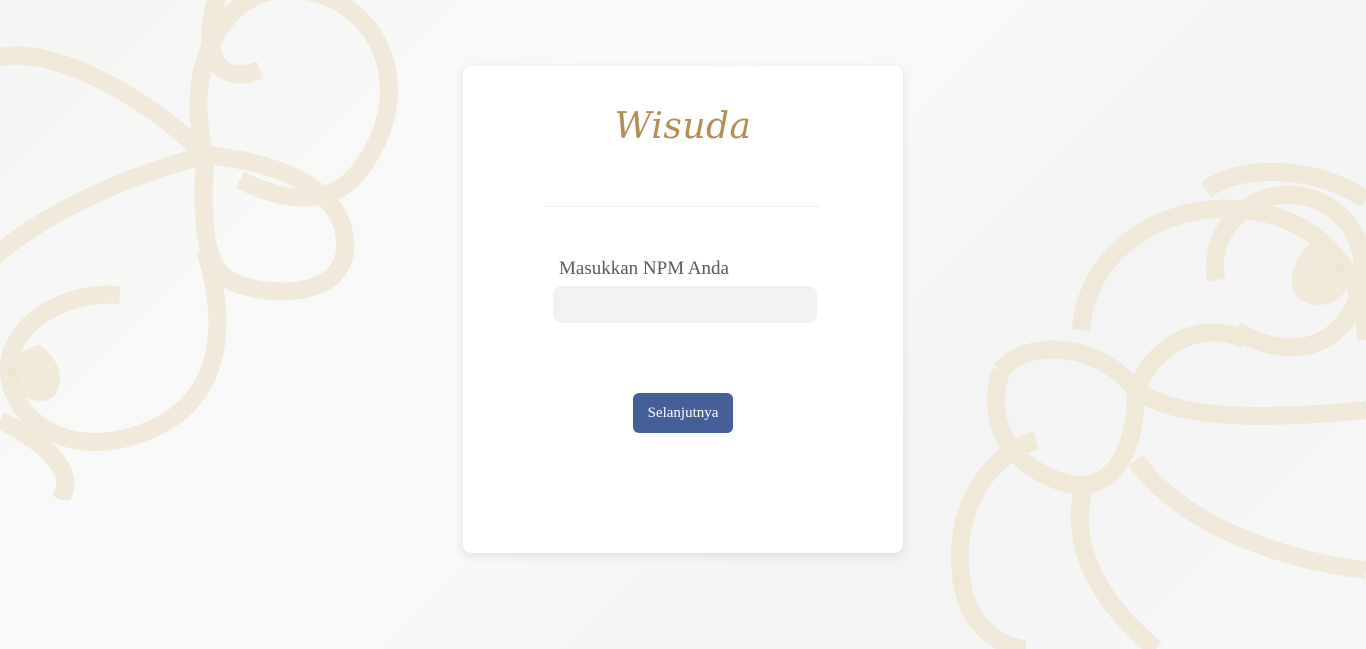 The width and height of the screenshot is (1366, 649). I want to click on divider, so click(681, 206).